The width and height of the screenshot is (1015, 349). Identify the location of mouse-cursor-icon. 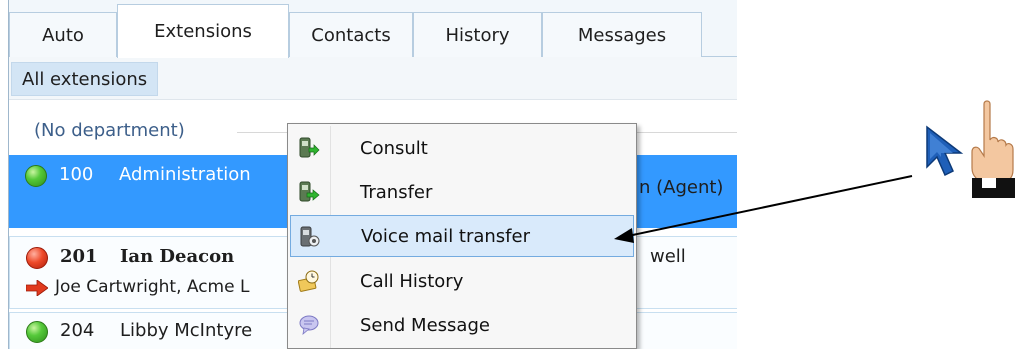
(945, 151).